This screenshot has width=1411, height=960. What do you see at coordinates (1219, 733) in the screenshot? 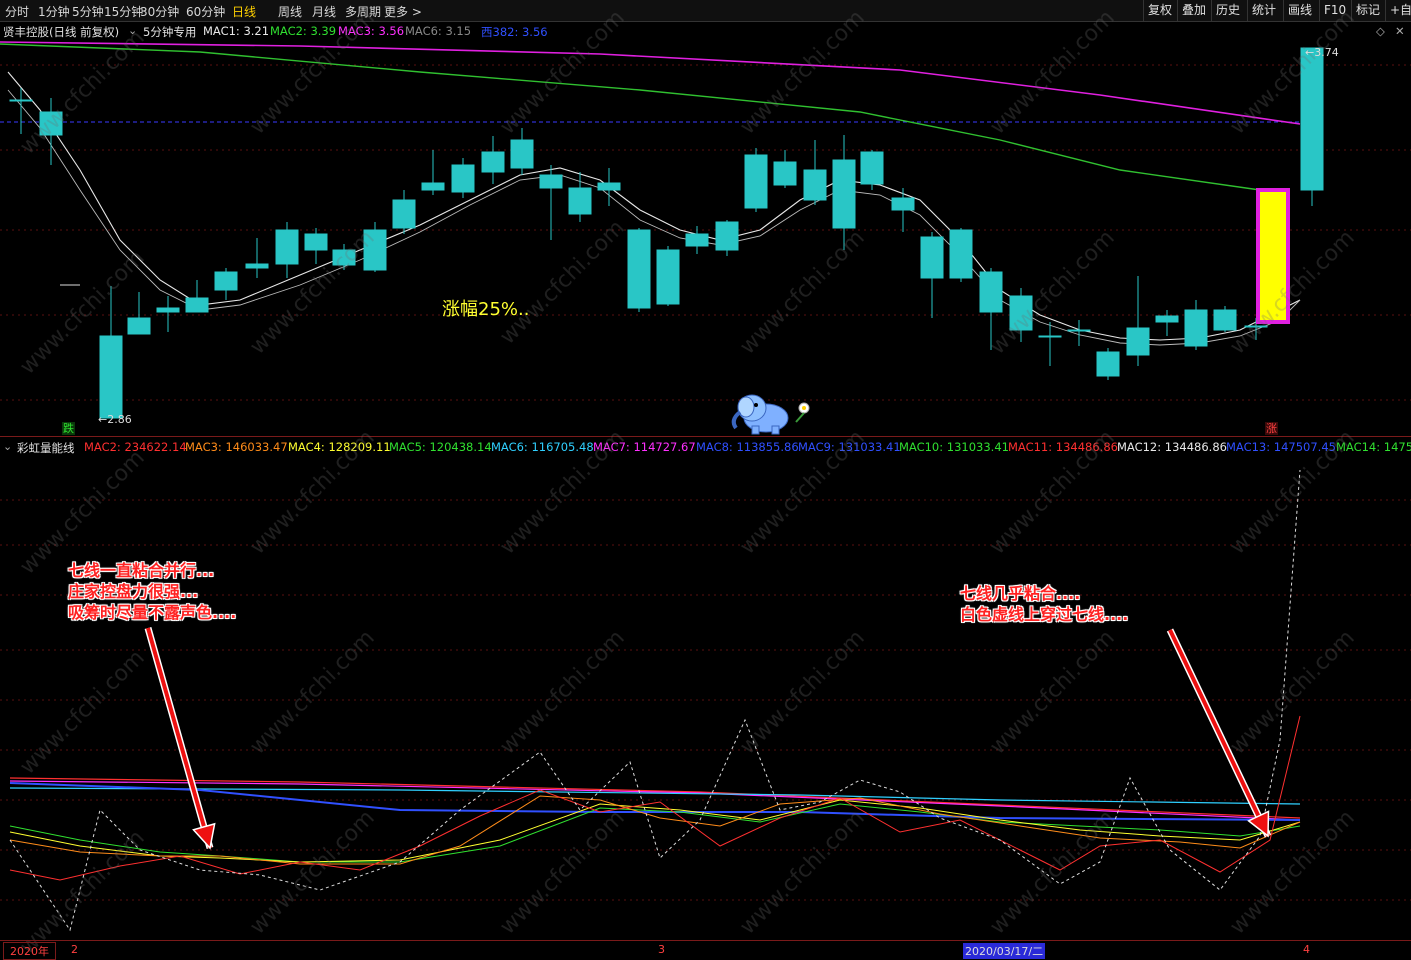
I see `annotation-arrow-right` at bounding box center [1219, 733].